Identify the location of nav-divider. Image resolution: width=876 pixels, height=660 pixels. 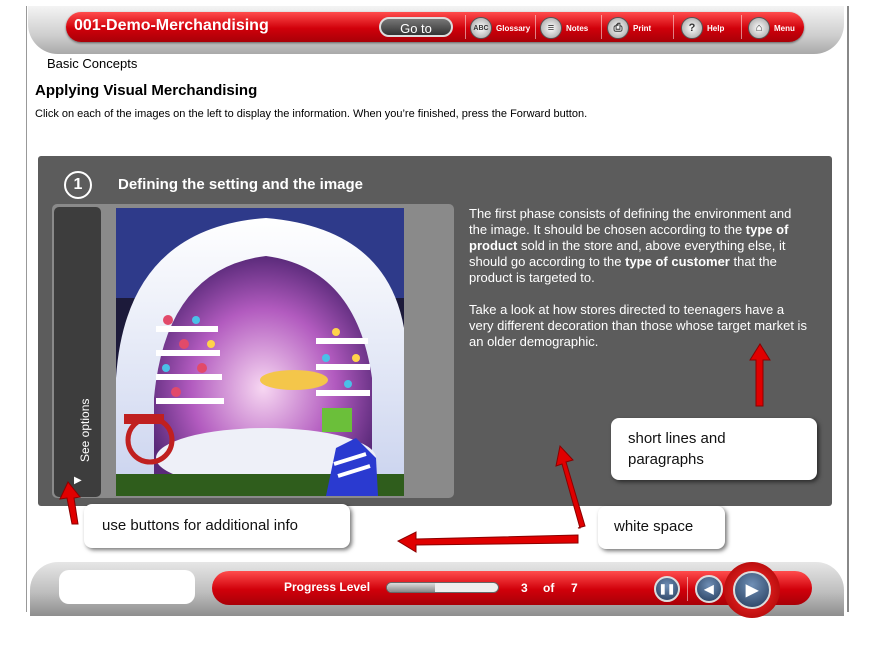
(687, 589).